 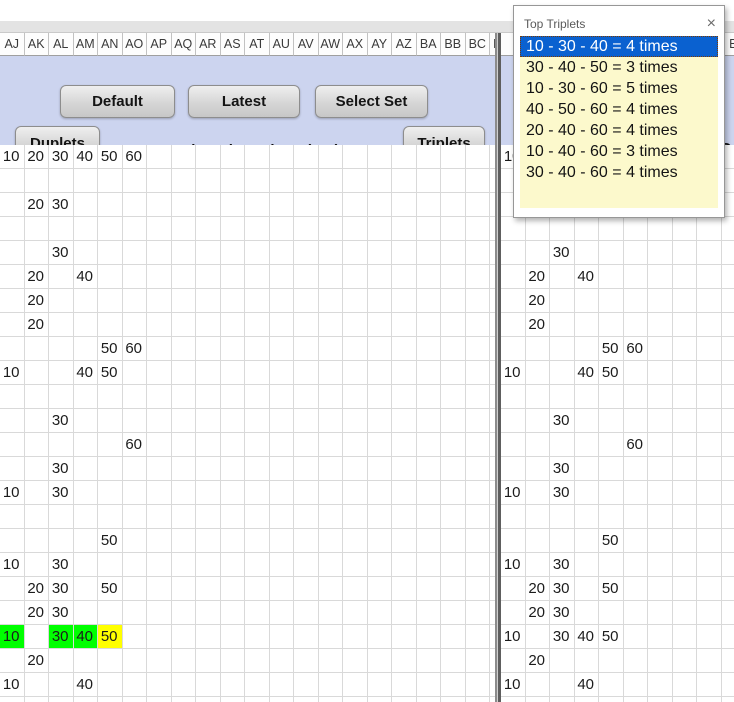 I want to click on column-header: BA, so click(x=428, y=44).